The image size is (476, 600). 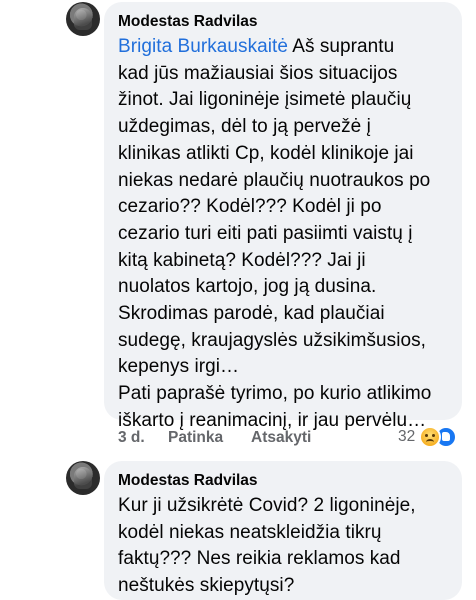 I want to click on comment-timestamp: 3 d., so click(x=131, y=438).